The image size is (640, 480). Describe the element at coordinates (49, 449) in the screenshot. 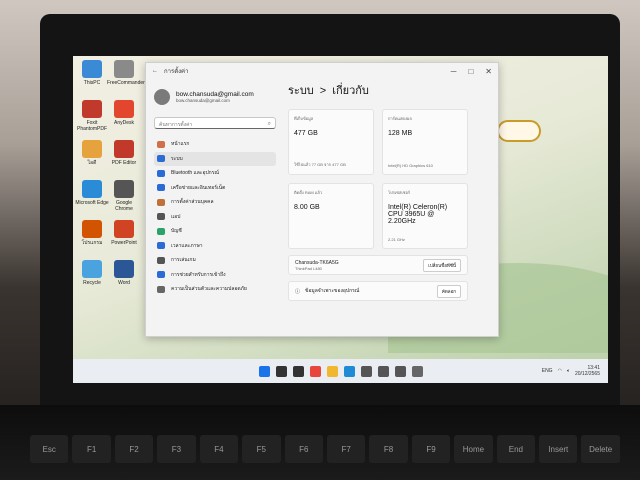

I see `keyboard-key: Esc` at that location.